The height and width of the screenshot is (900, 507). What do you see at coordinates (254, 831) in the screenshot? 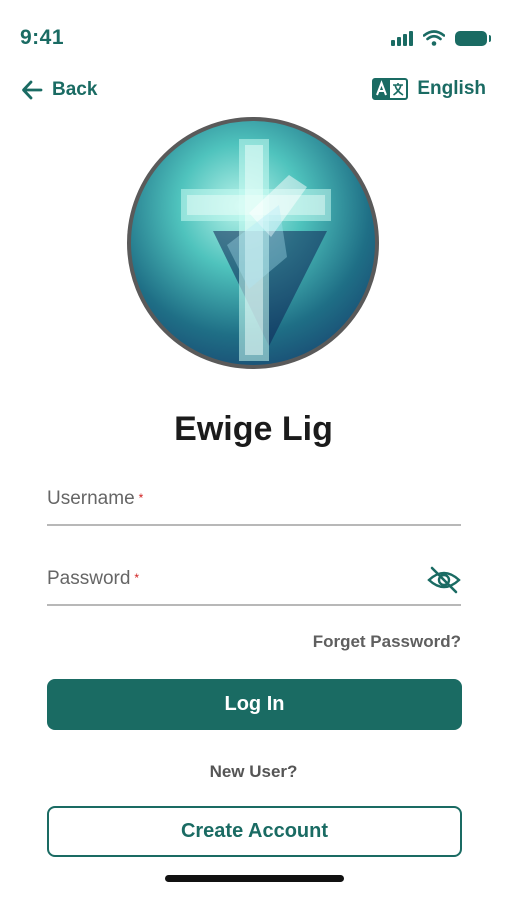
I see `create-account-button: Create Account` at bounding box center [254, 831].